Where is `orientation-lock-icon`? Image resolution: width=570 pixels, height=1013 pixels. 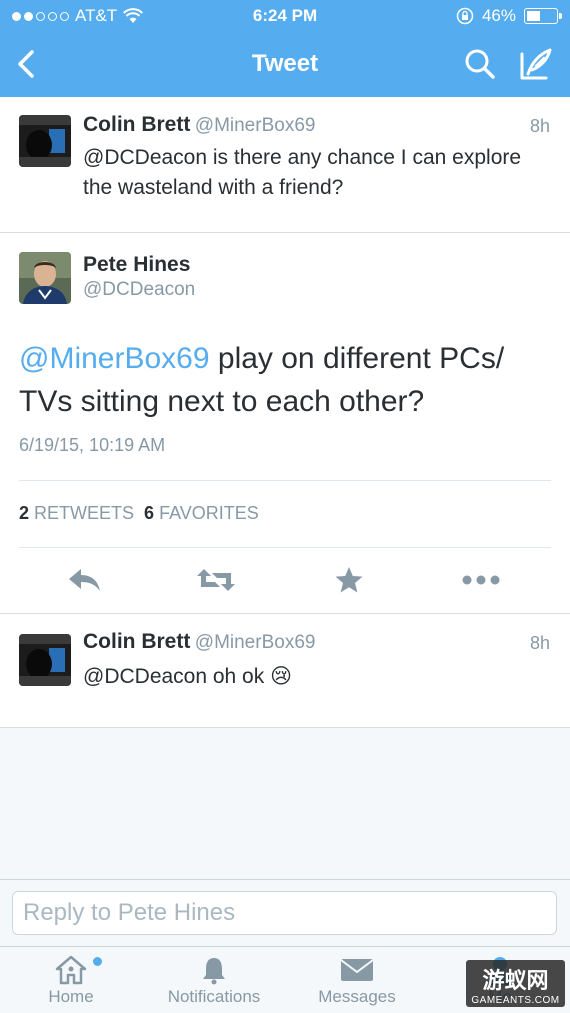 orientation-lock-icon is located at coordinates (465, 16).